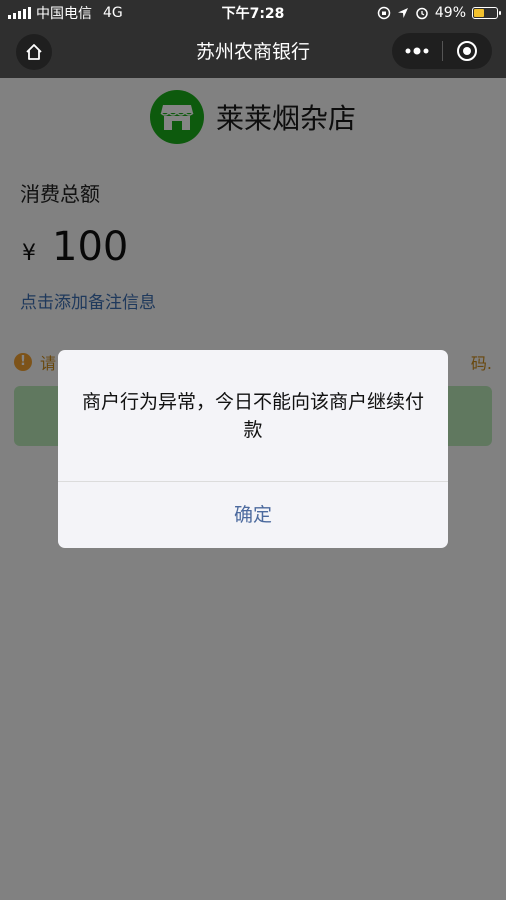 The image size is (506, 900). What do you see at coordinates (113, 13) in the screenshot?
I see `network-label: 4G` at bounding box center [113, 13].